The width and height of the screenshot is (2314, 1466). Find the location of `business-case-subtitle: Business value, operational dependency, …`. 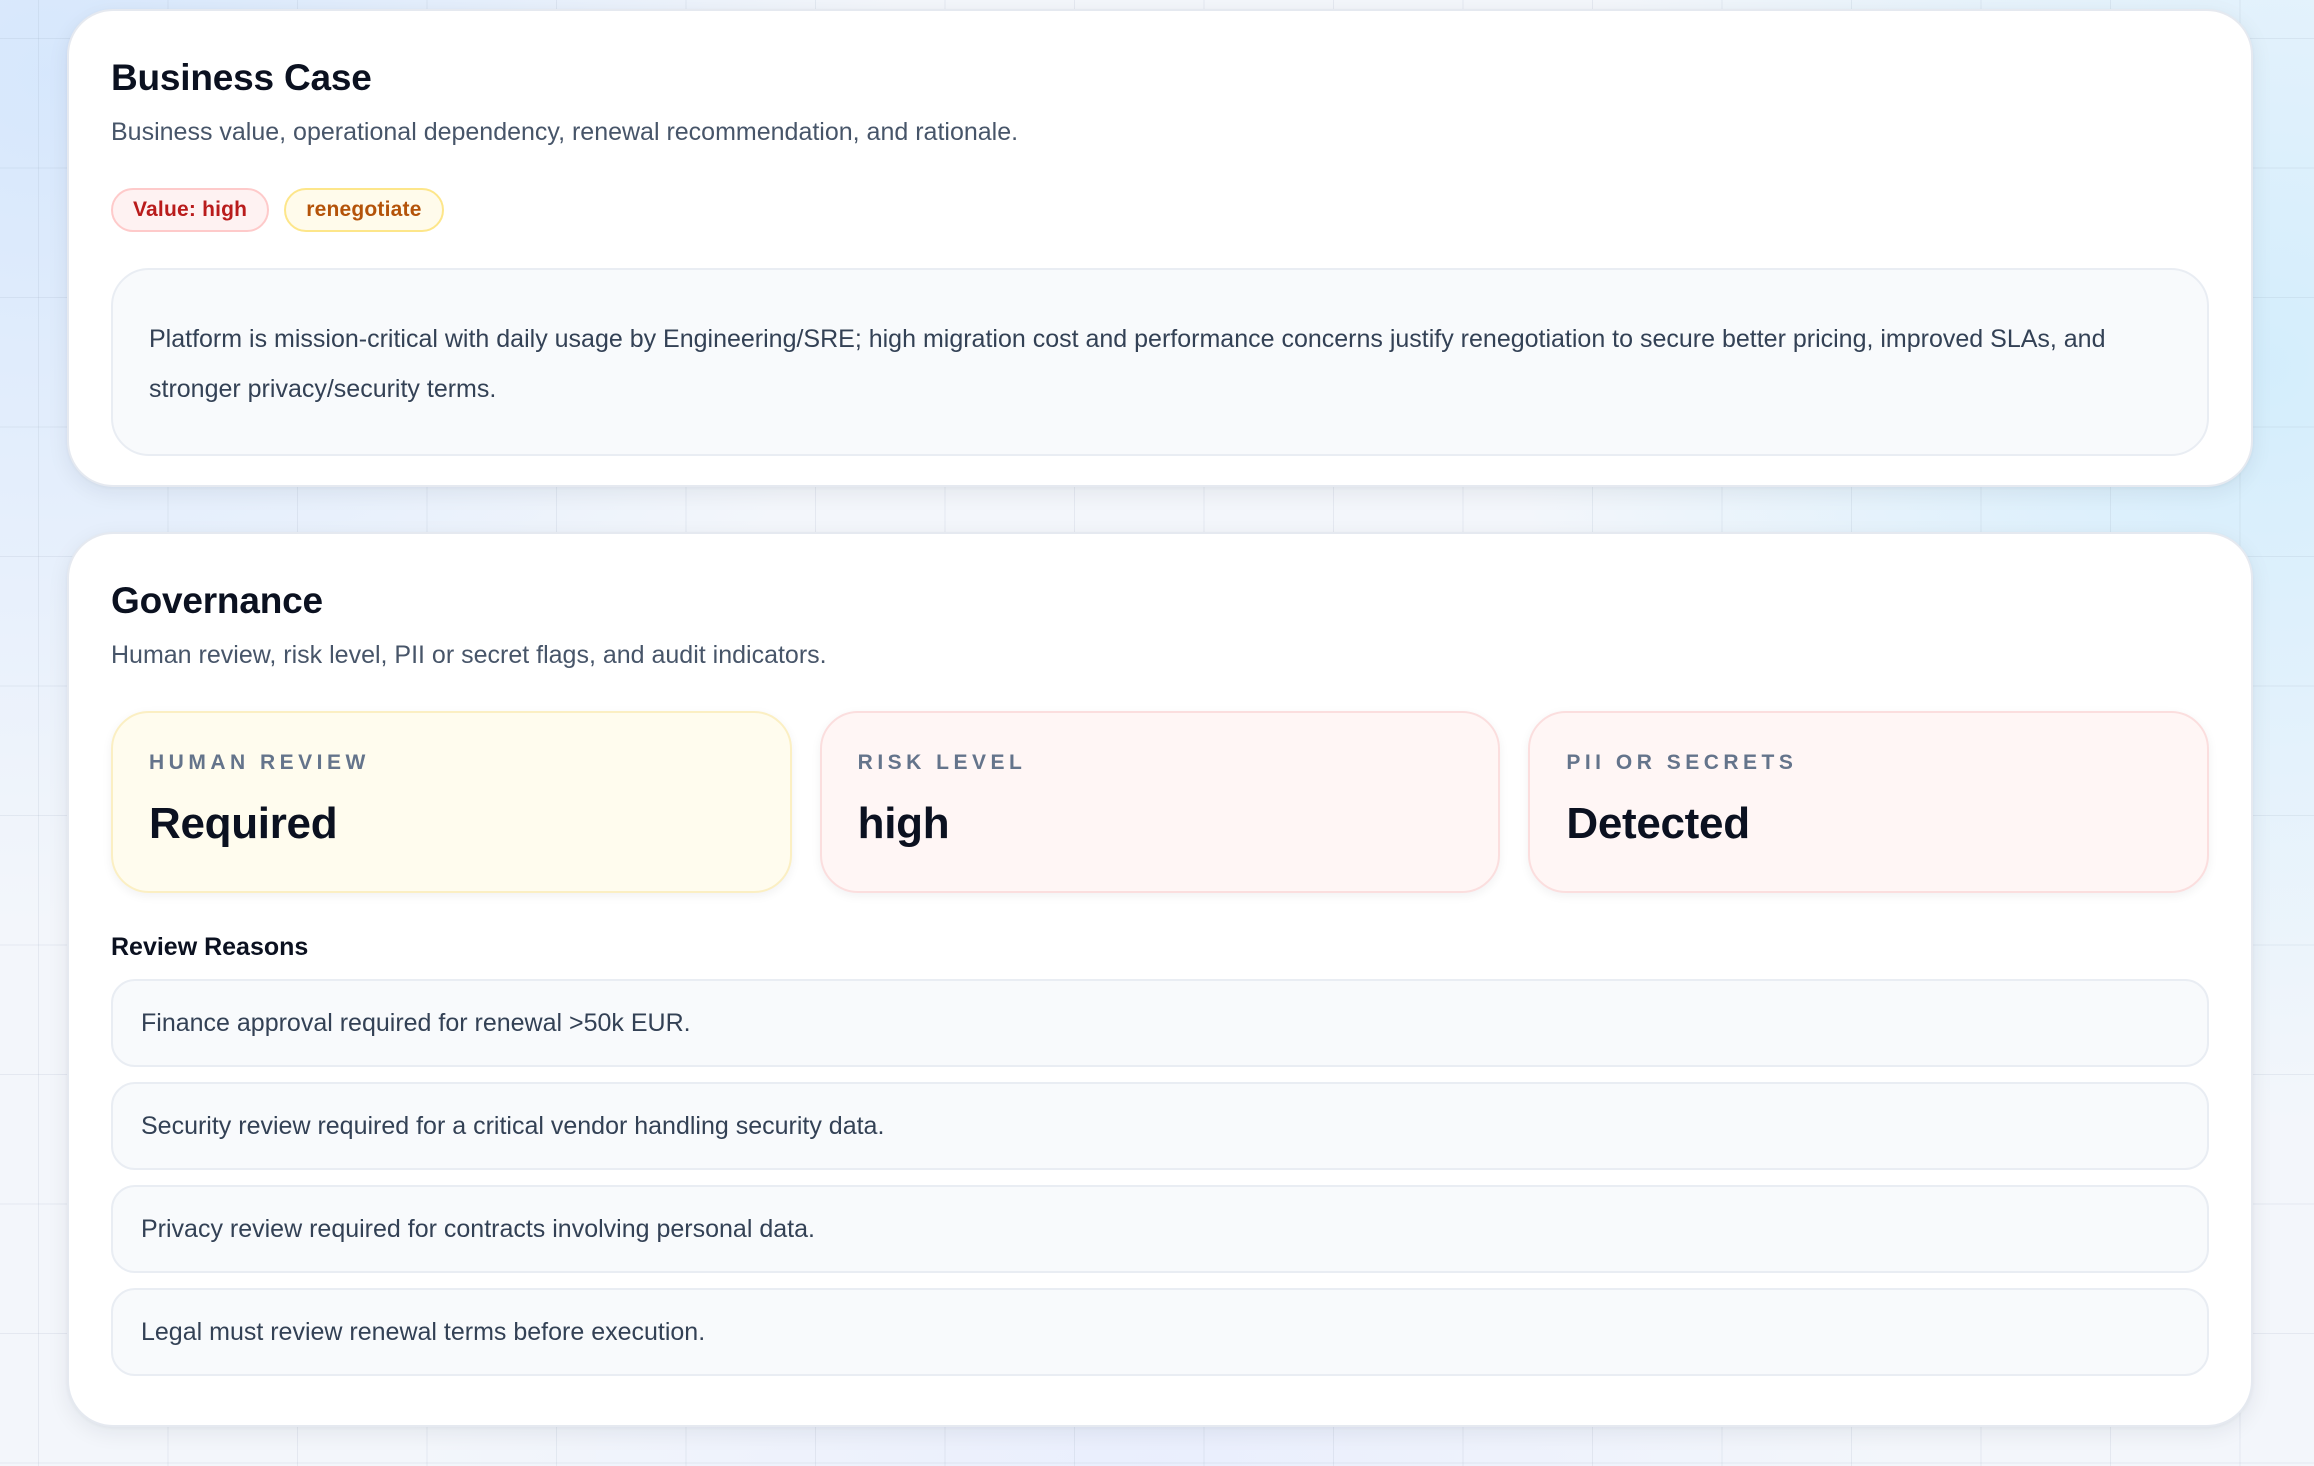

business-case-subtitle: Business value, operational dependency, … is located at coordinates (565, 131).